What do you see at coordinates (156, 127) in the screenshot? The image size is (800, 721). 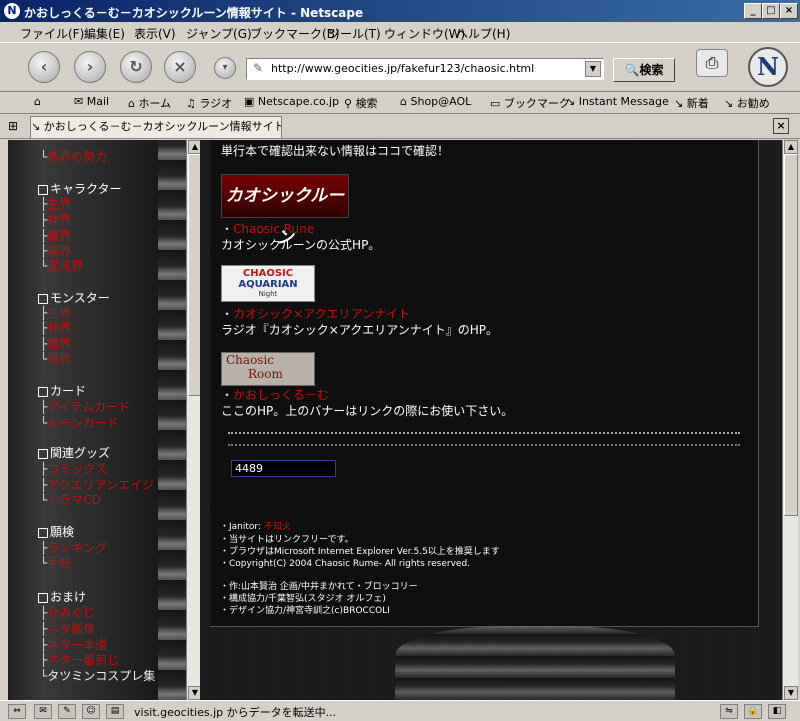 I see `tab-current: ↘ かおしっくる－む－カオシックルーン情報サイト` at bounding box center [156, 127].